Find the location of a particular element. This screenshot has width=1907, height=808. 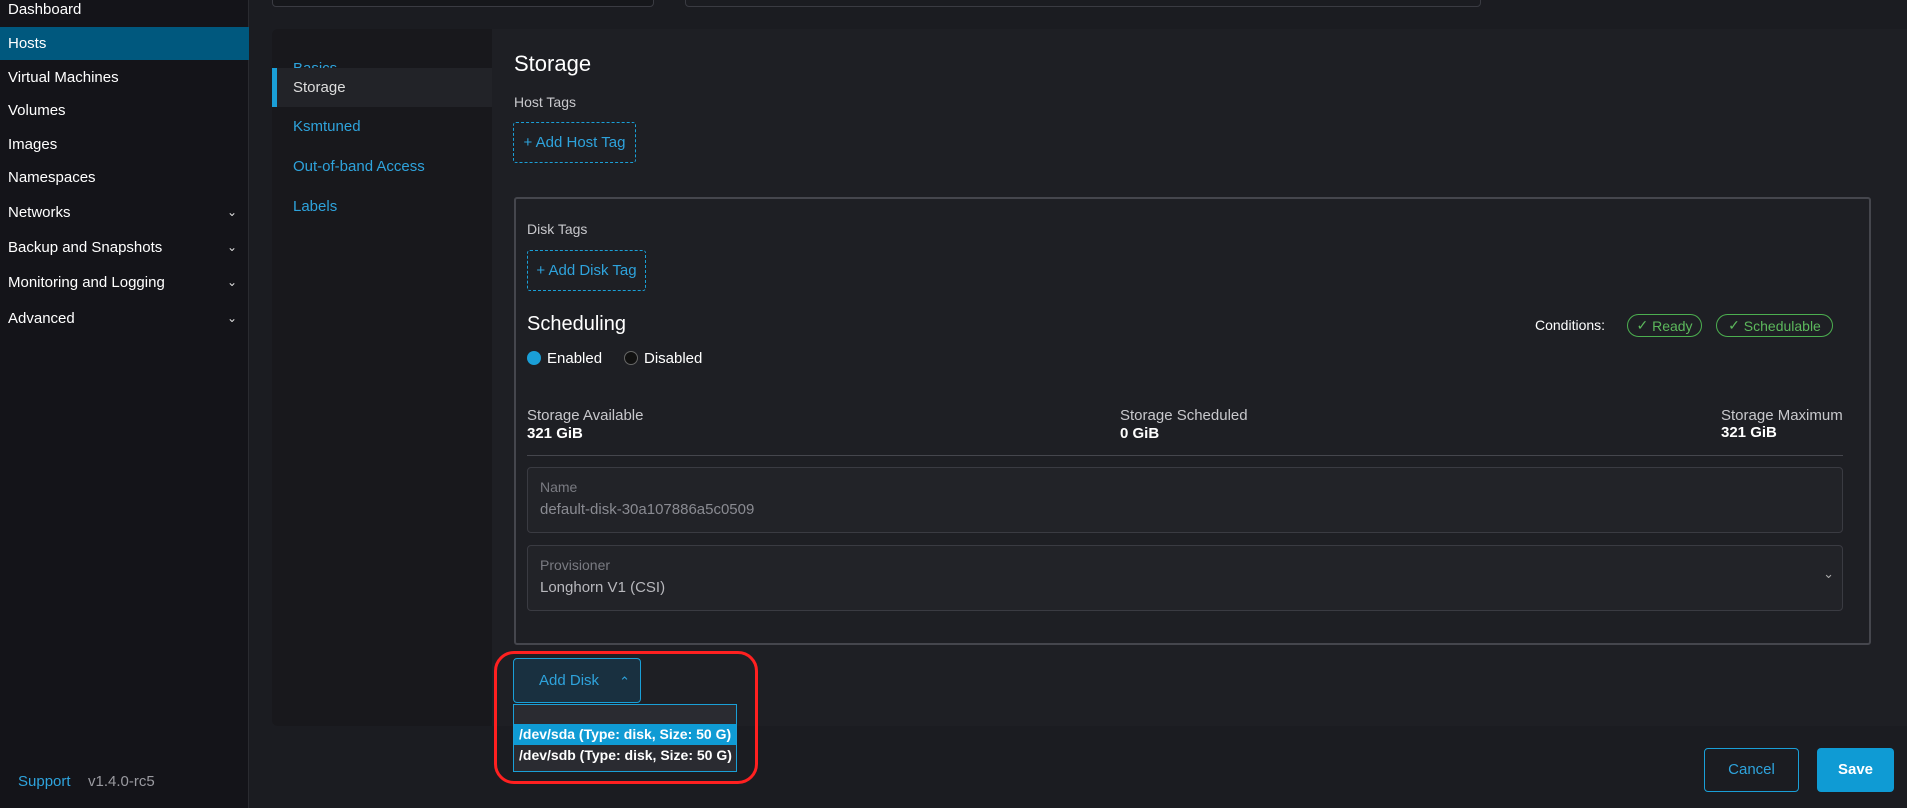

add-disk-tag-button: + Add Disk Tag is located at coordinates (586, 270).